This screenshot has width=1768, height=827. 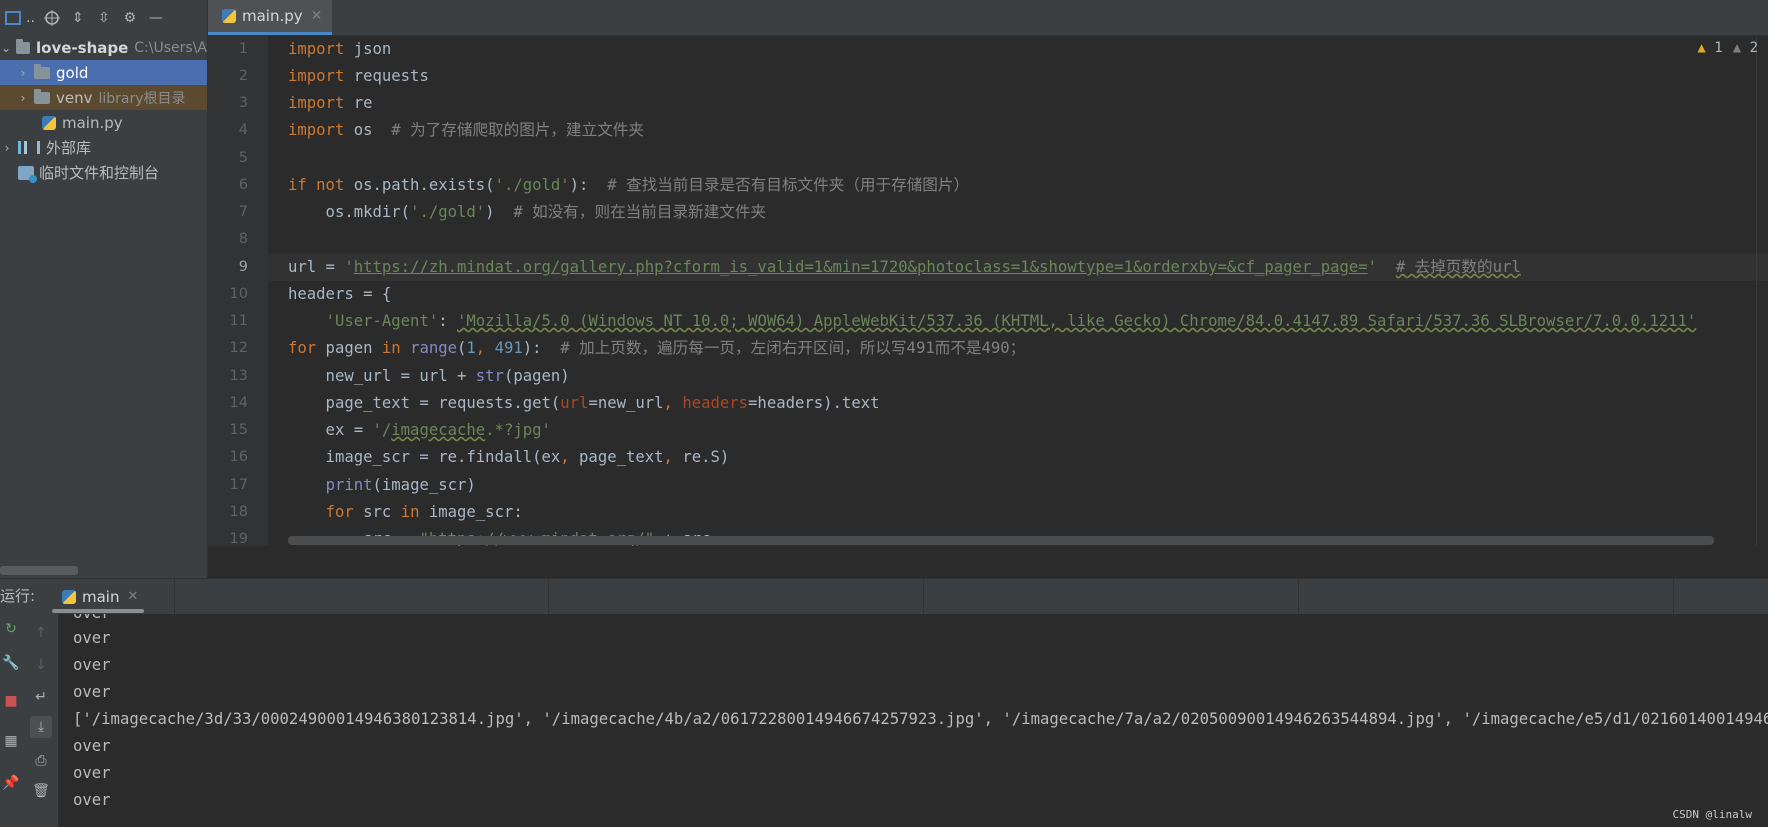 What do you see at coordinates (358, 76) in the screenshot?
I see `code-line: import requests` at bounding box center [358, 76].